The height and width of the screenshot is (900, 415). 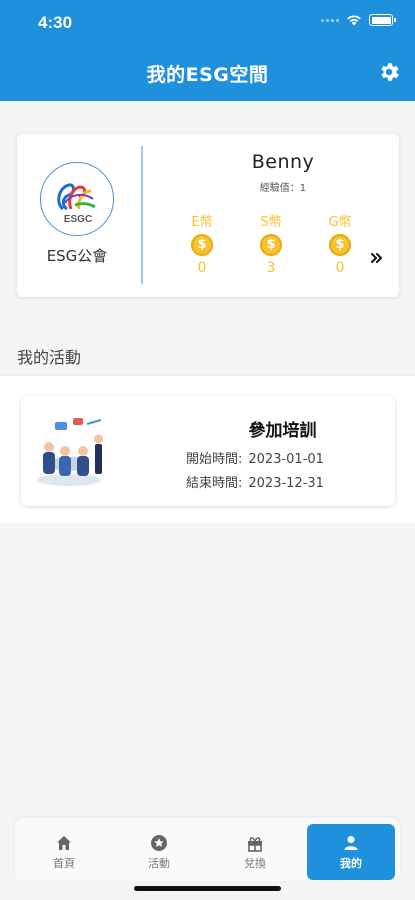 I want to click on experience-value: 經驗值：1, so click(x=283, y=188).